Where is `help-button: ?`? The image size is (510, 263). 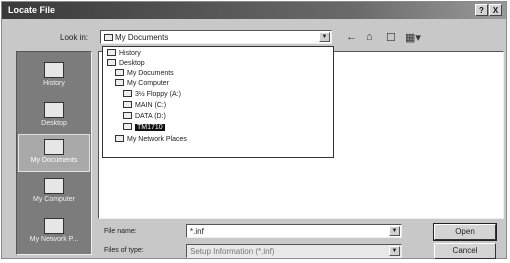
help-button: ? is located at coordinates (481, 10).